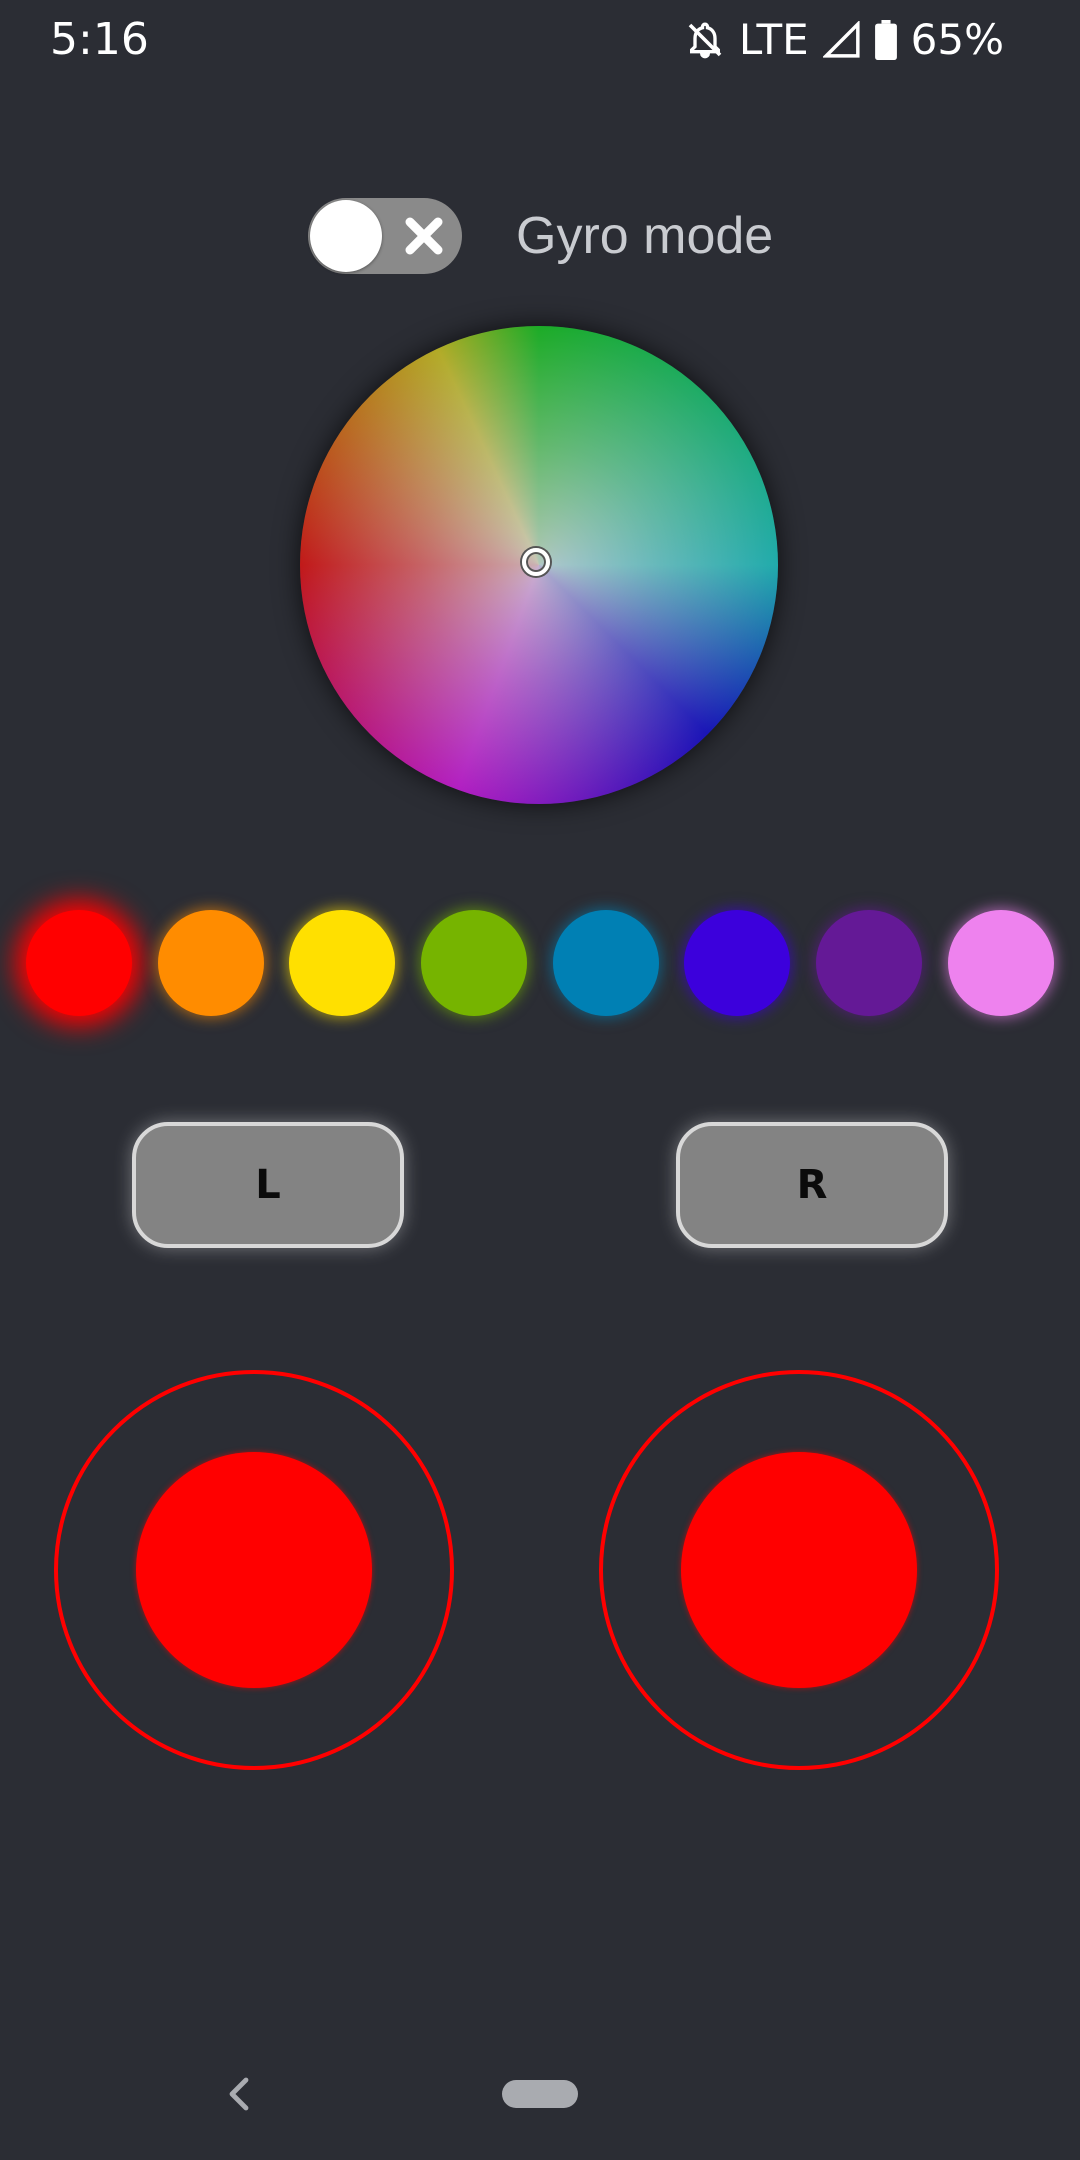 The height and width of the screenshot is (2160, 1080). Describe the element at coordinates (957, 39) in the screenshot. I see `battery-percent: 65%` at that location.